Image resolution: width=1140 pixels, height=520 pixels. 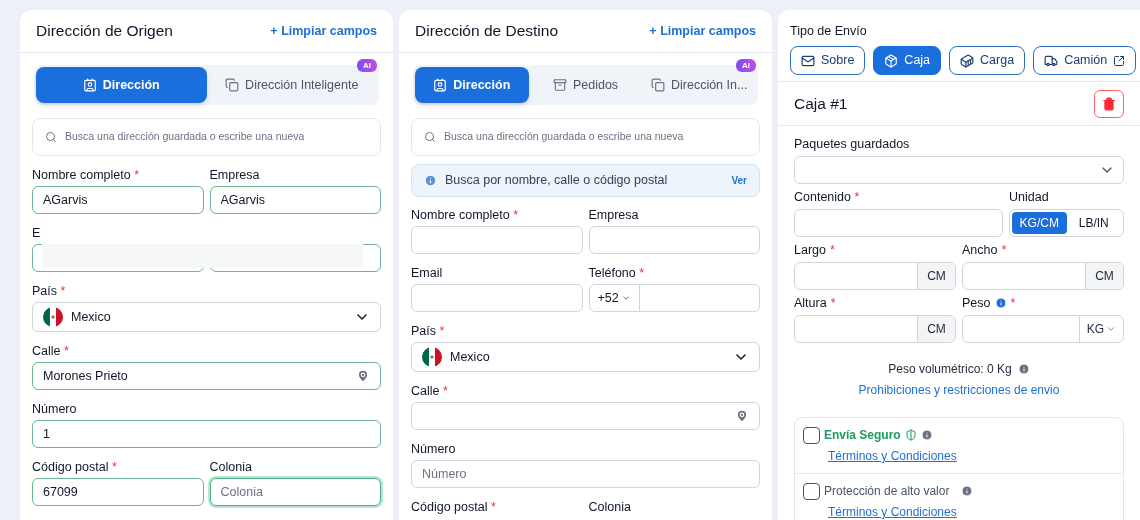 I want to click on view-link: Ver, so click(x=739, y=180).